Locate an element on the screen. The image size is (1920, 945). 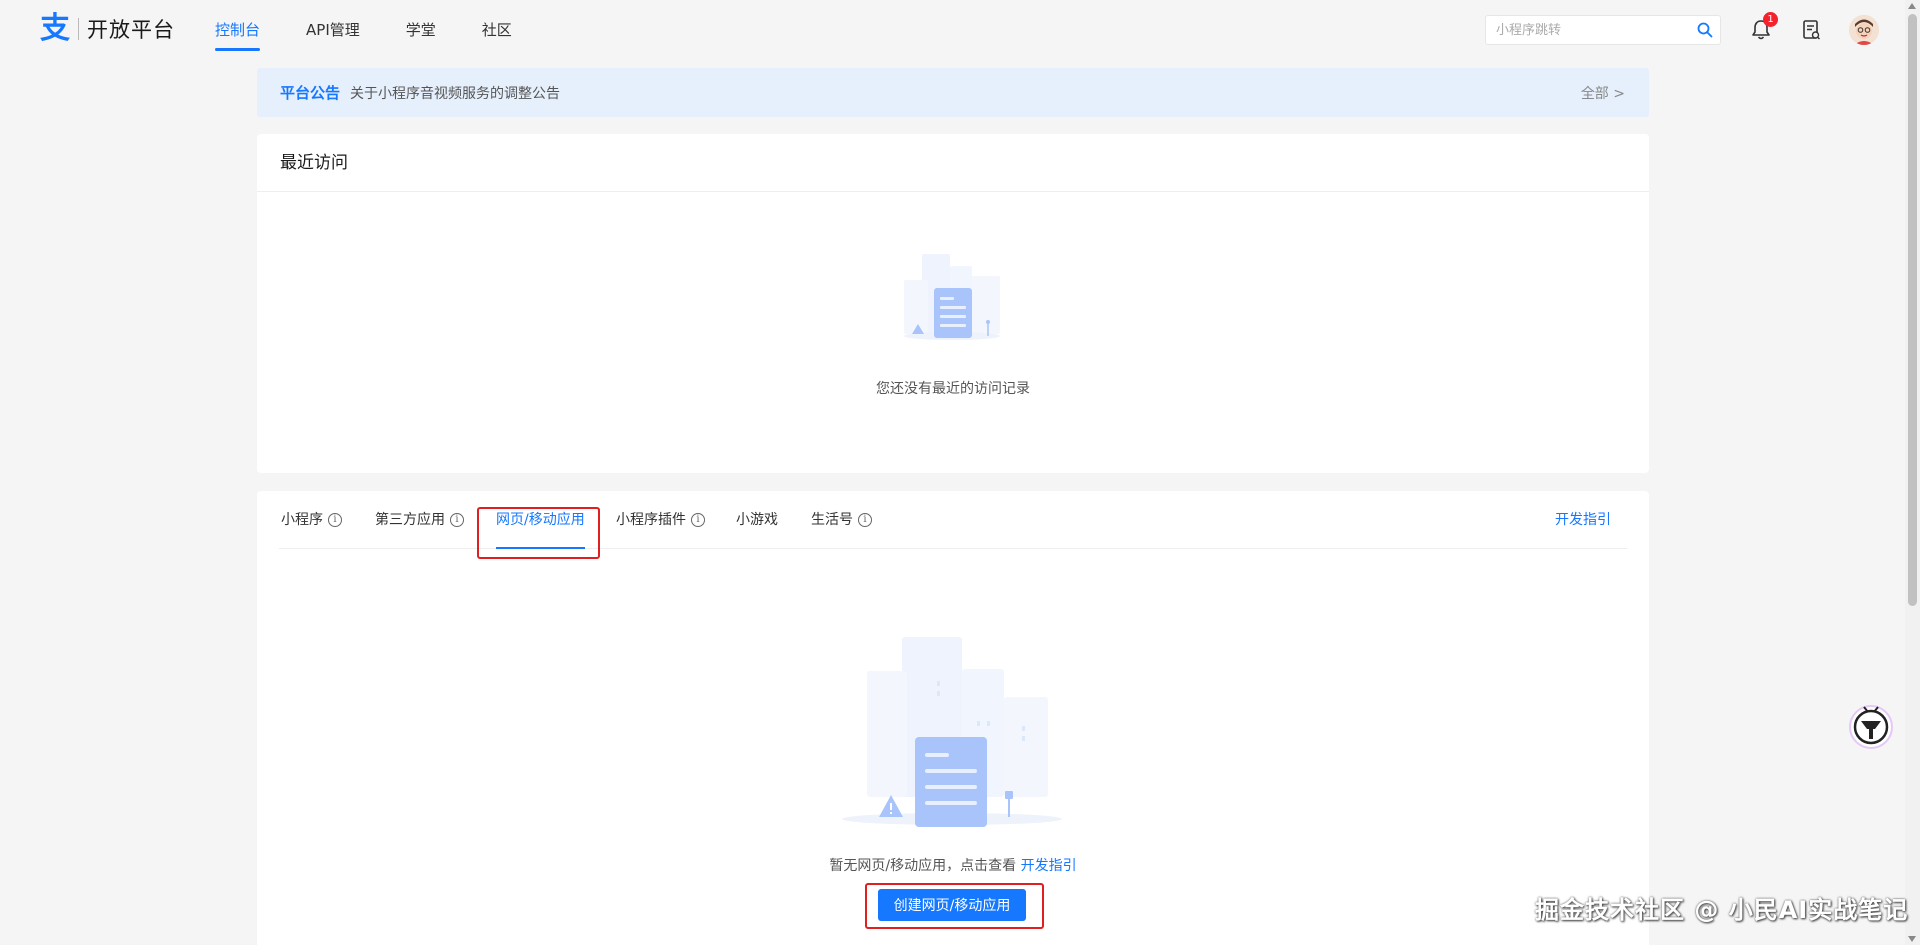
nav-academy: 学堂 is located at coordinates (421, 30).